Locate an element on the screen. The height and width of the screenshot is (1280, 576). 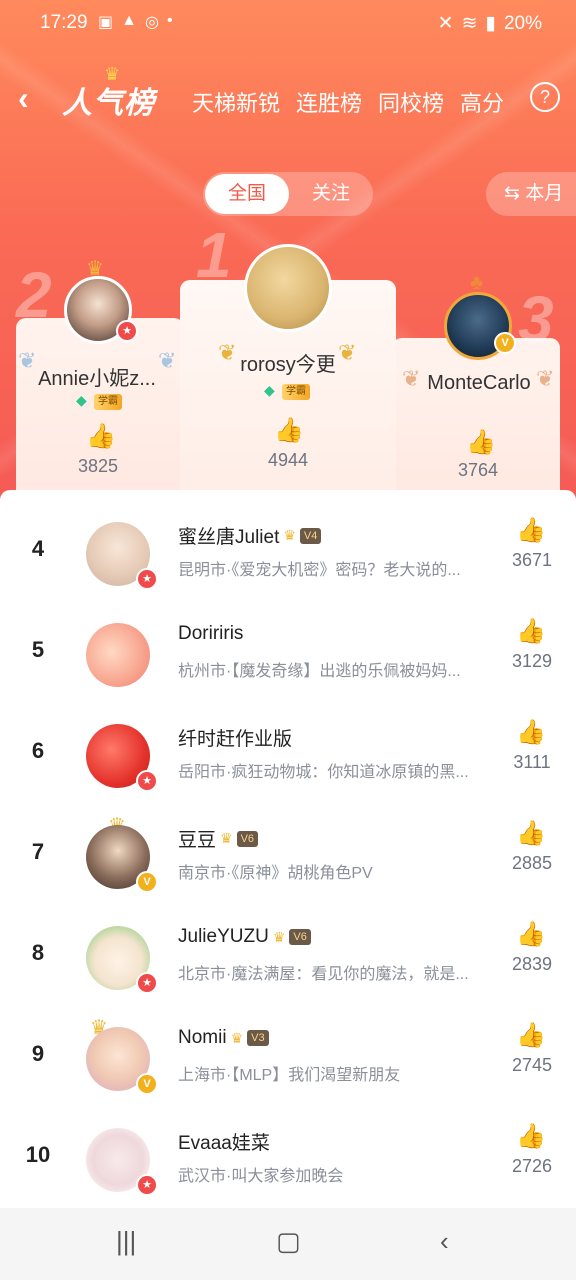
user-name-text: 豆豆 is located at coordinates (197, 840).